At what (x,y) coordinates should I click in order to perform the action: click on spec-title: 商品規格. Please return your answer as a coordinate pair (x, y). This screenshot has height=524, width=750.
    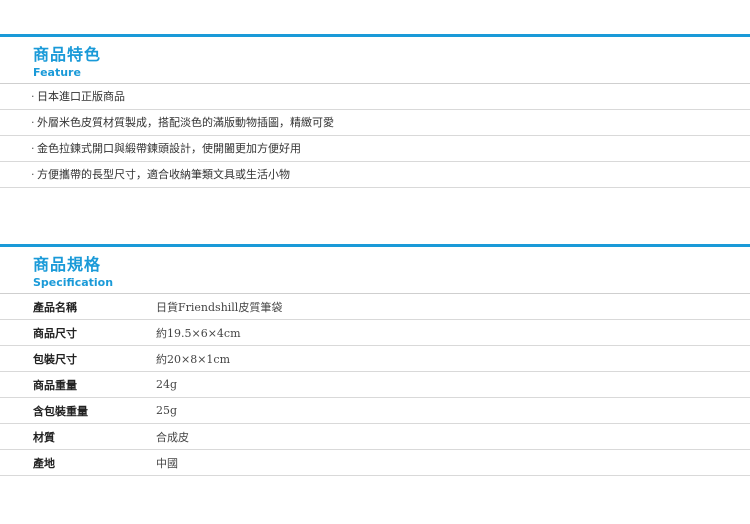
    Looking at the image, I should click on (67, 264).